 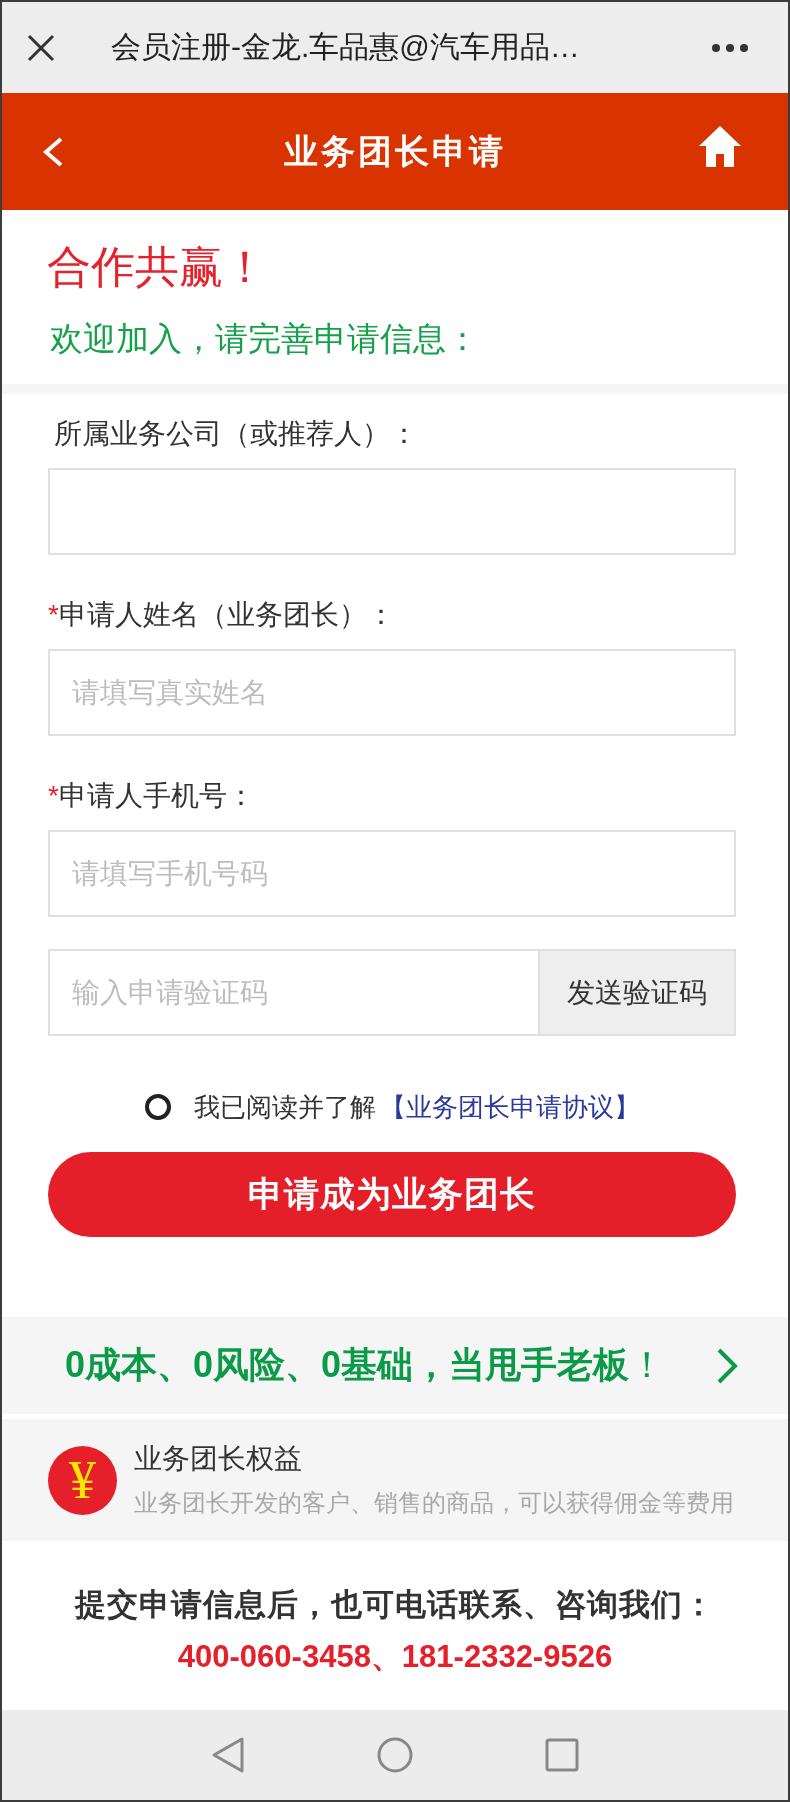 I want to click on text-input-field: 请填写真实姓名, so click(x=392, y=692).